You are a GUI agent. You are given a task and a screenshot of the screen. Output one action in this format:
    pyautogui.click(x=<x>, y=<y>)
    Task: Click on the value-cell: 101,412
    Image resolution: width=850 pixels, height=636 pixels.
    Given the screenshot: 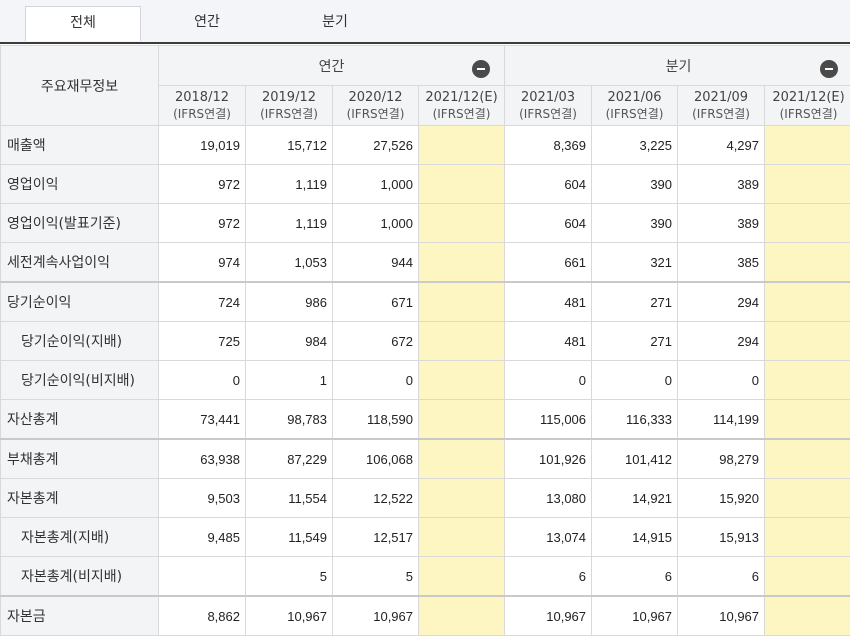 What is the action you would take?
    pyautogui.click(x=635, y=459)
    